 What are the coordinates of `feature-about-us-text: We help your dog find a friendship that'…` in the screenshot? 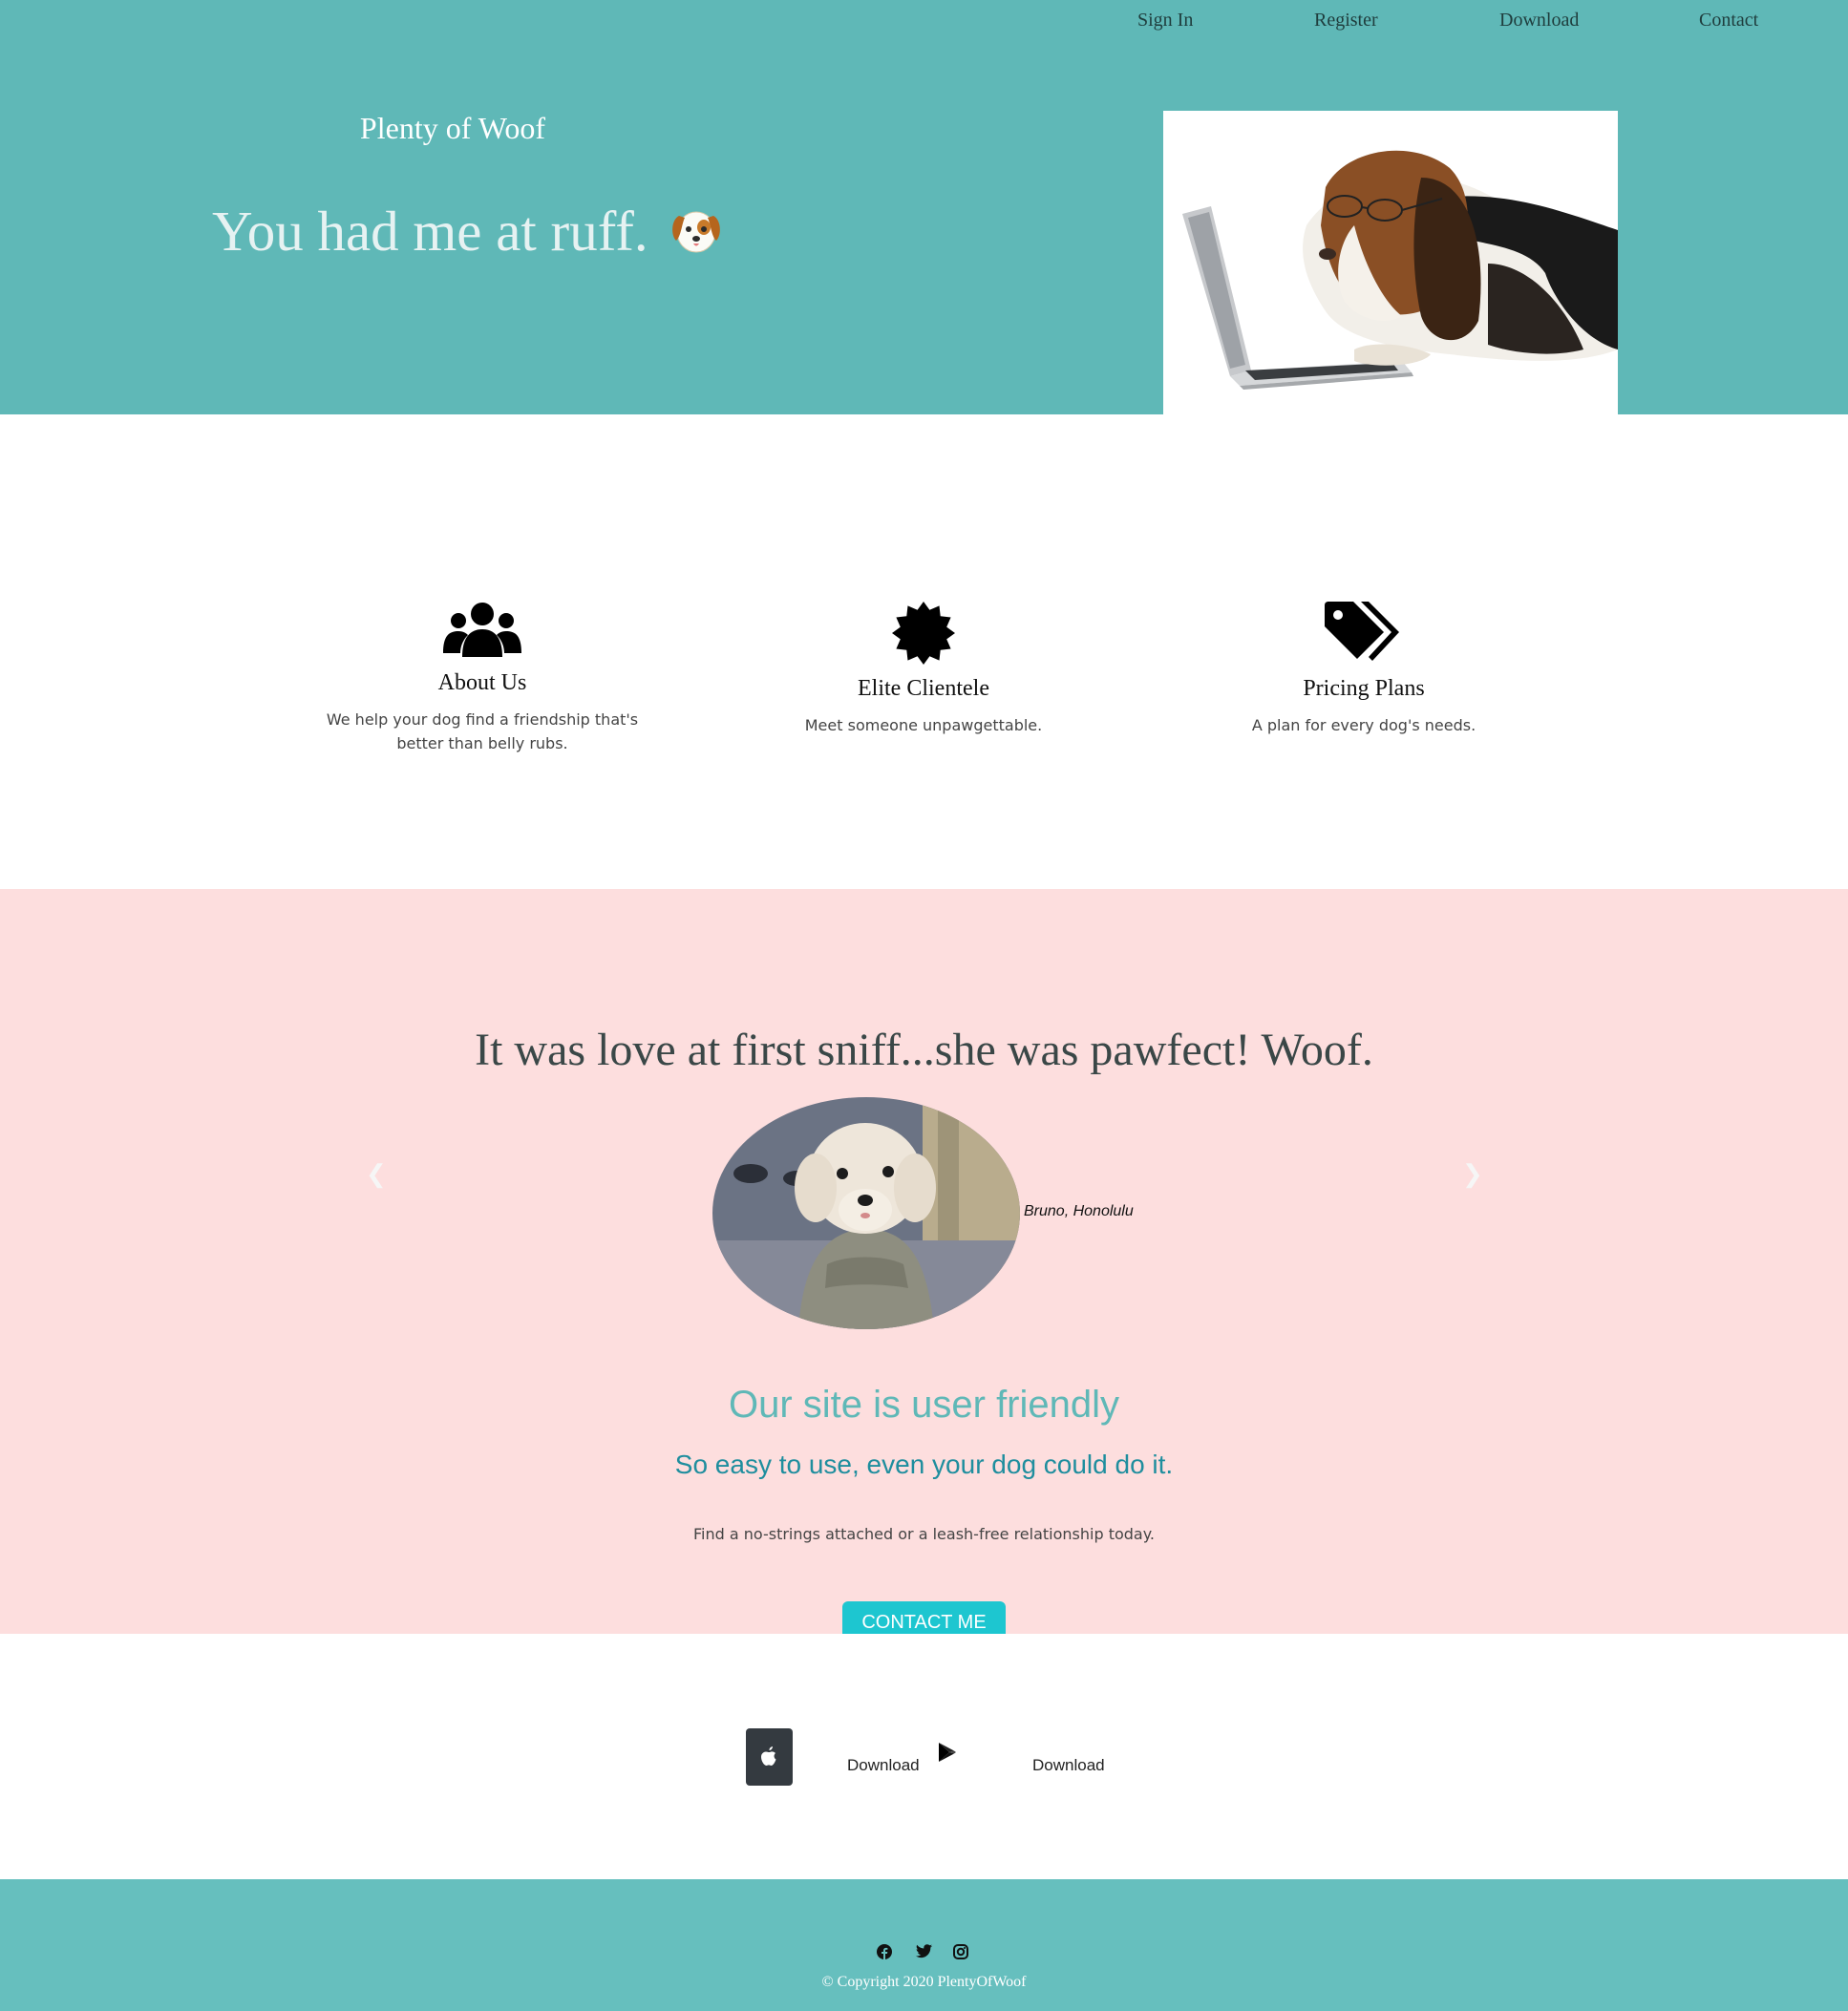 It's located at (482, 731).